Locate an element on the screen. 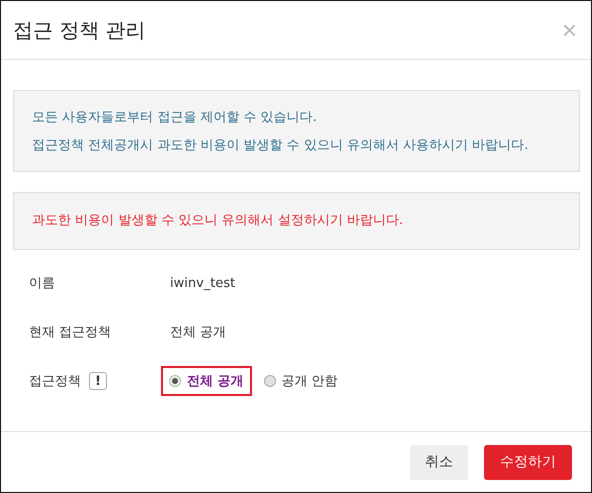 Image resolution: width=592 pixels, height=493 pixels. field-label: 현재 접근정책 is located at coordinates (70, 332).